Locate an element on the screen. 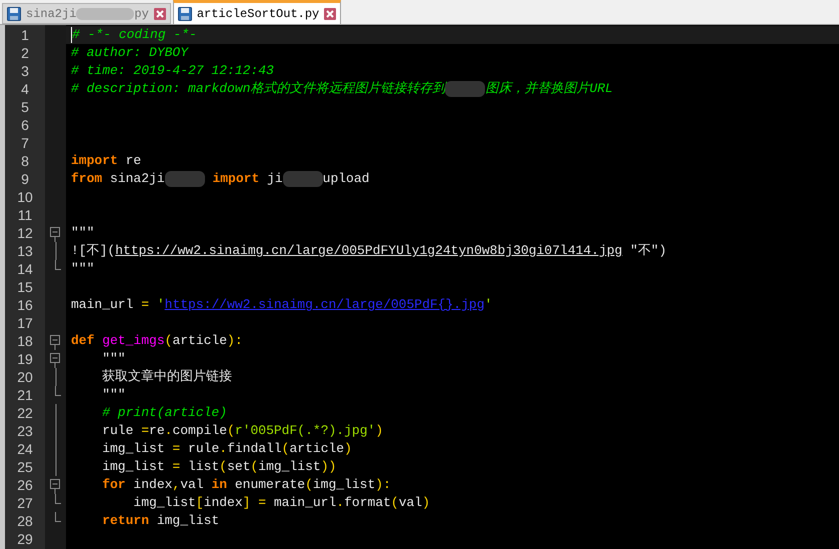 The width and height of the screenshot is (839, 549). line-number: 24 is located at coordinates (25, 449).